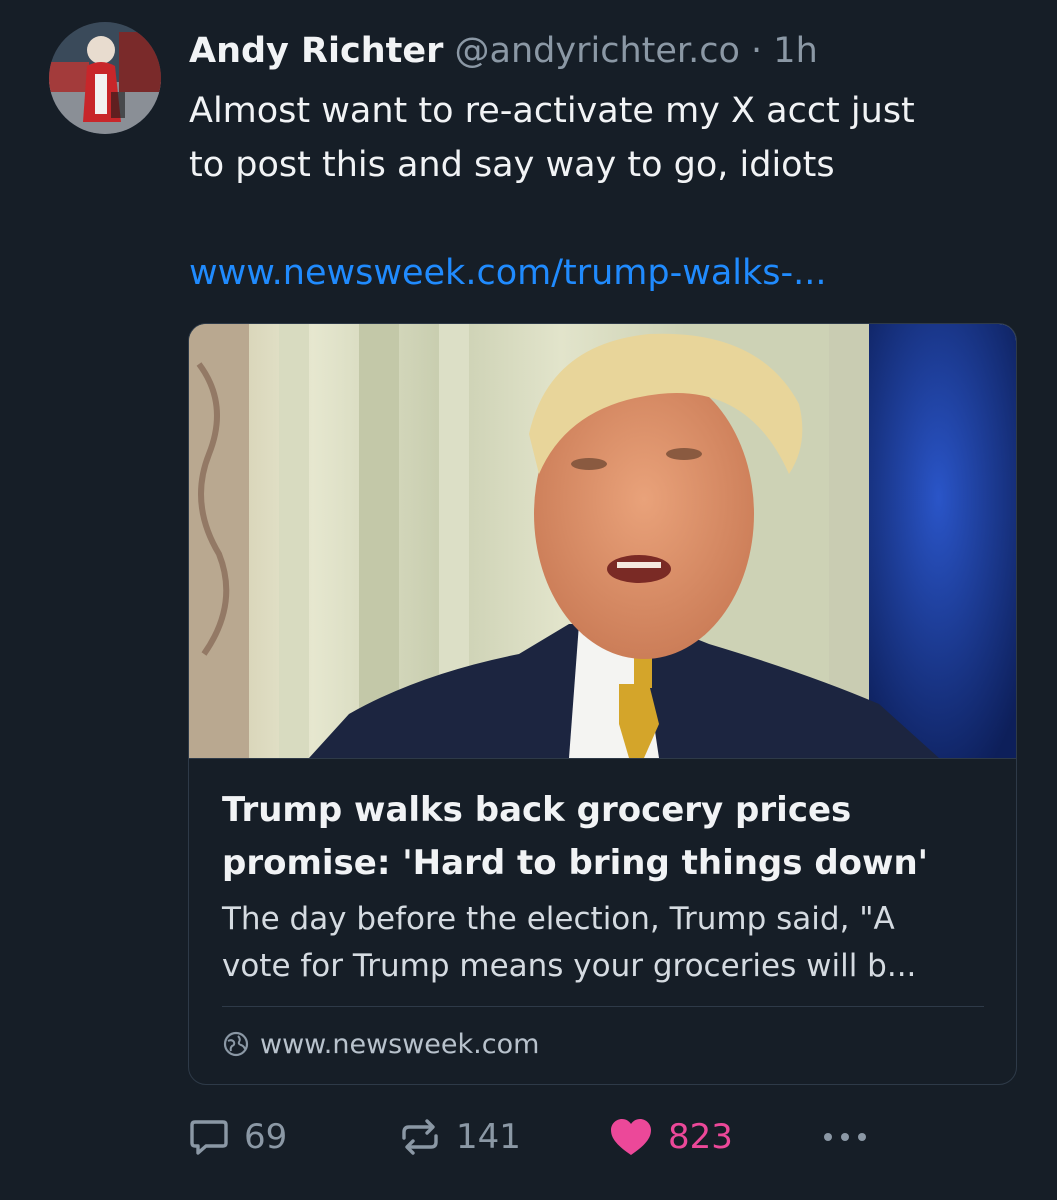 Image resolution: width=1057 pixels, height=1200 pixels. What do you see at coordinates (575, 863) in the screenshot?
I see `card-title-line: promise: 'Hard to bring things down'` at bounding box center [575, 863].